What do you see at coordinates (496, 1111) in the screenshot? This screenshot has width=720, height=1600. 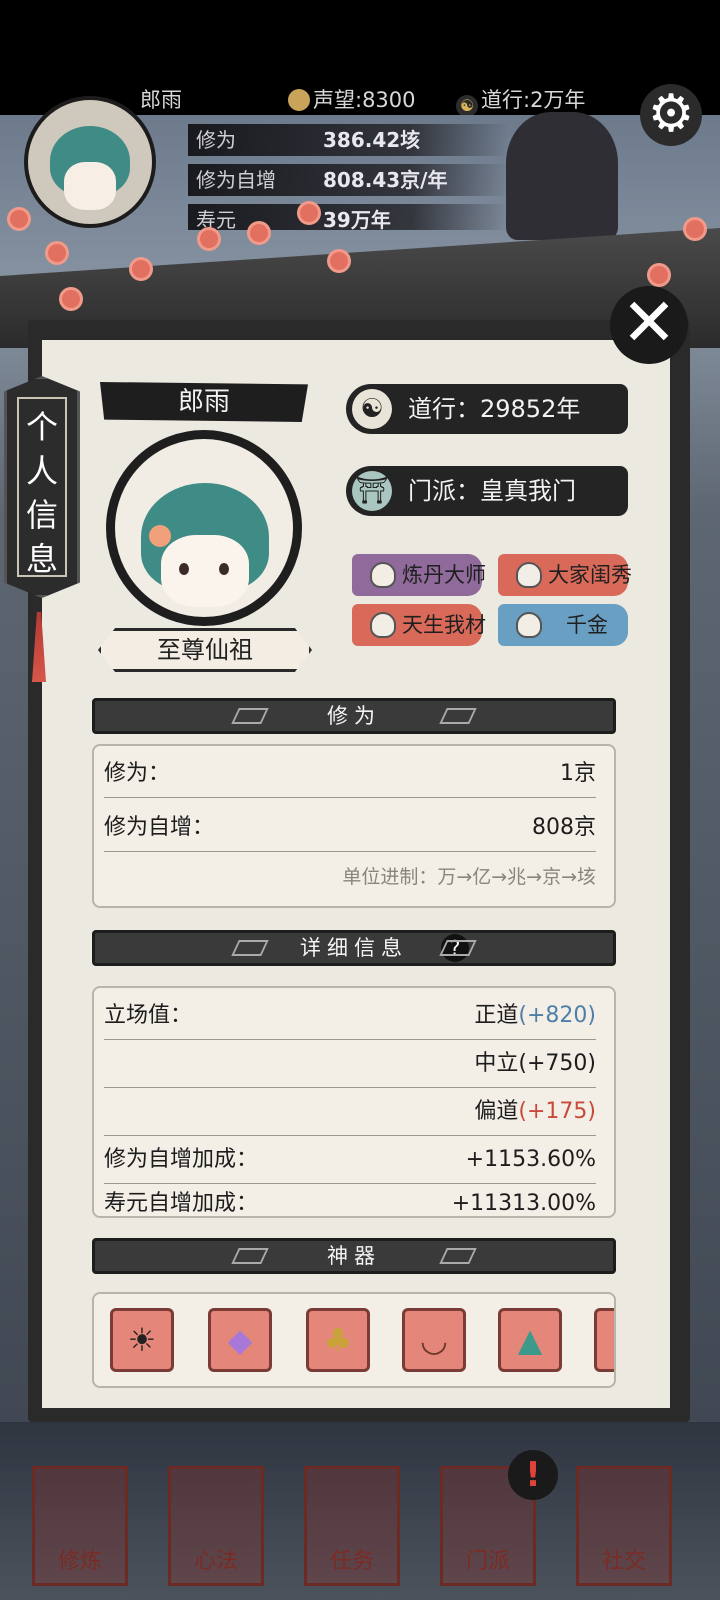 I see `stance-name: 偏道` at bounding box center [496, 1111].